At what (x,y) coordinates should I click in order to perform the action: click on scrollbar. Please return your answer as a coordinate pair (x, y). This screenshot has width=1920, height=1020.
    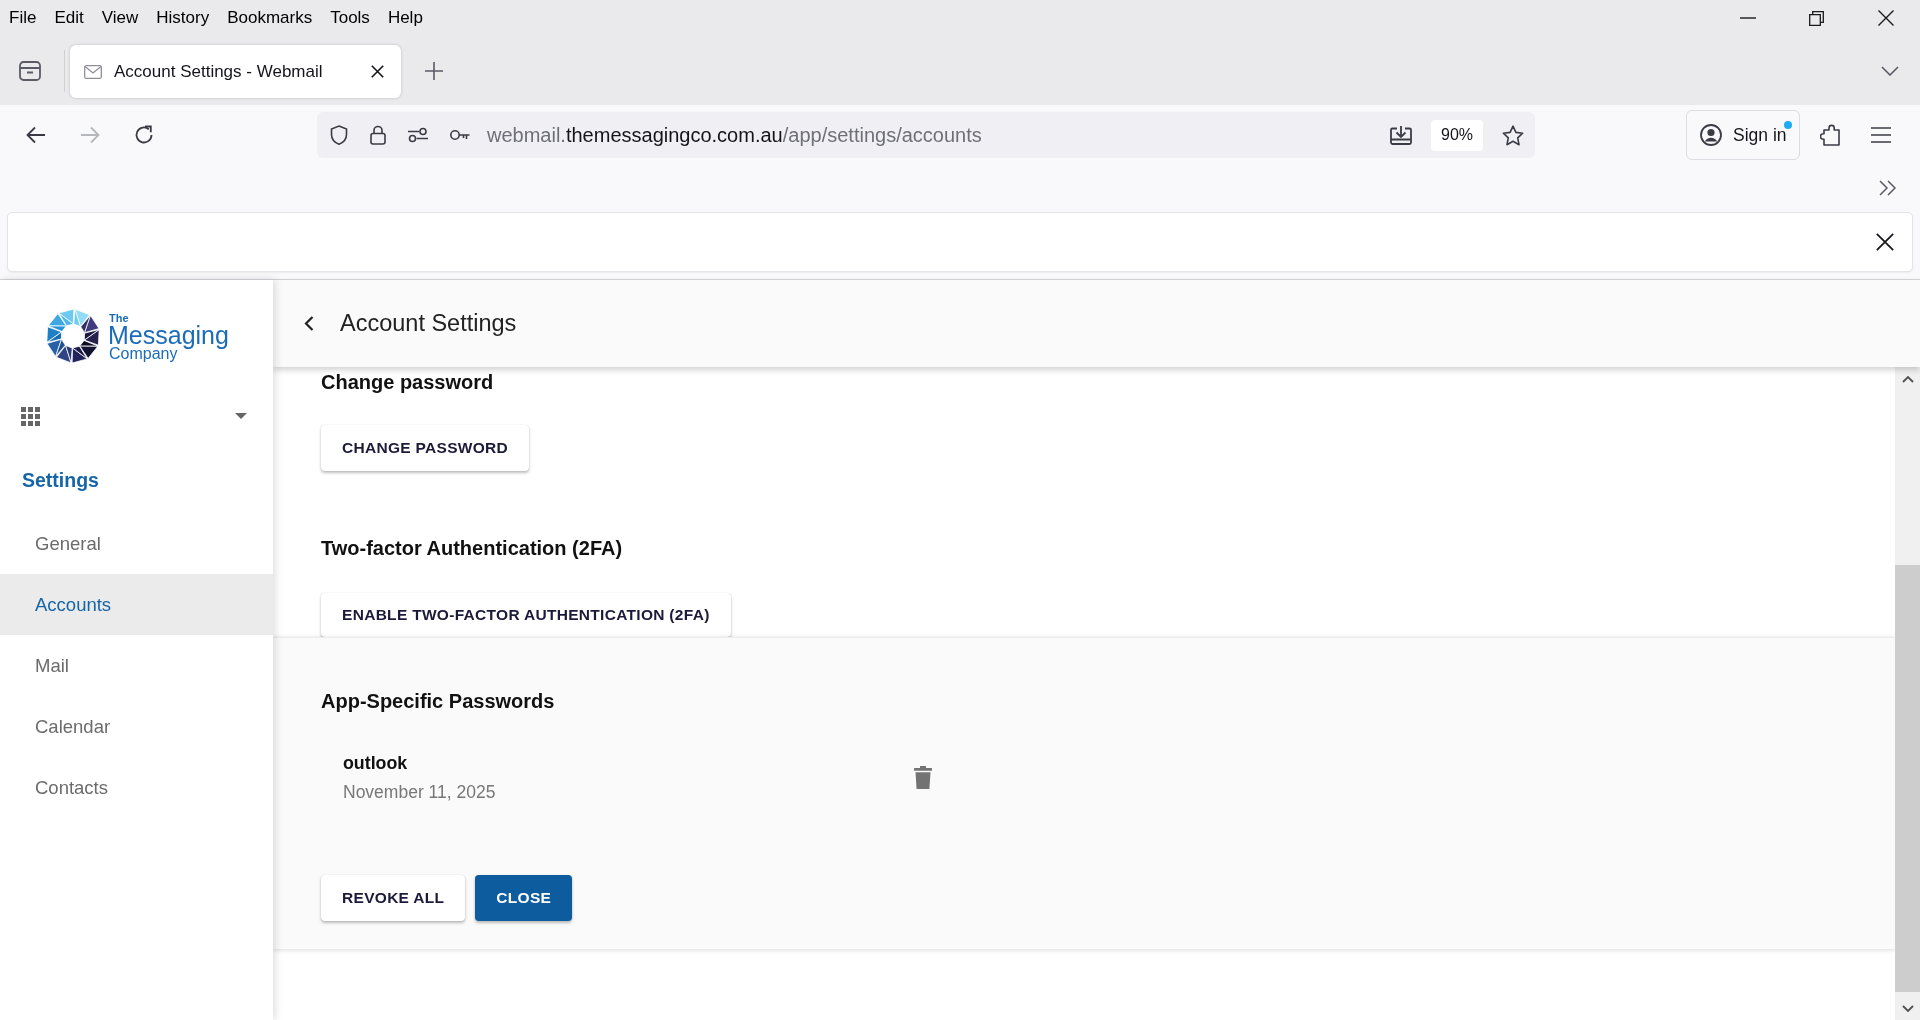
    Looking at the image, I should click on (1907, 693).